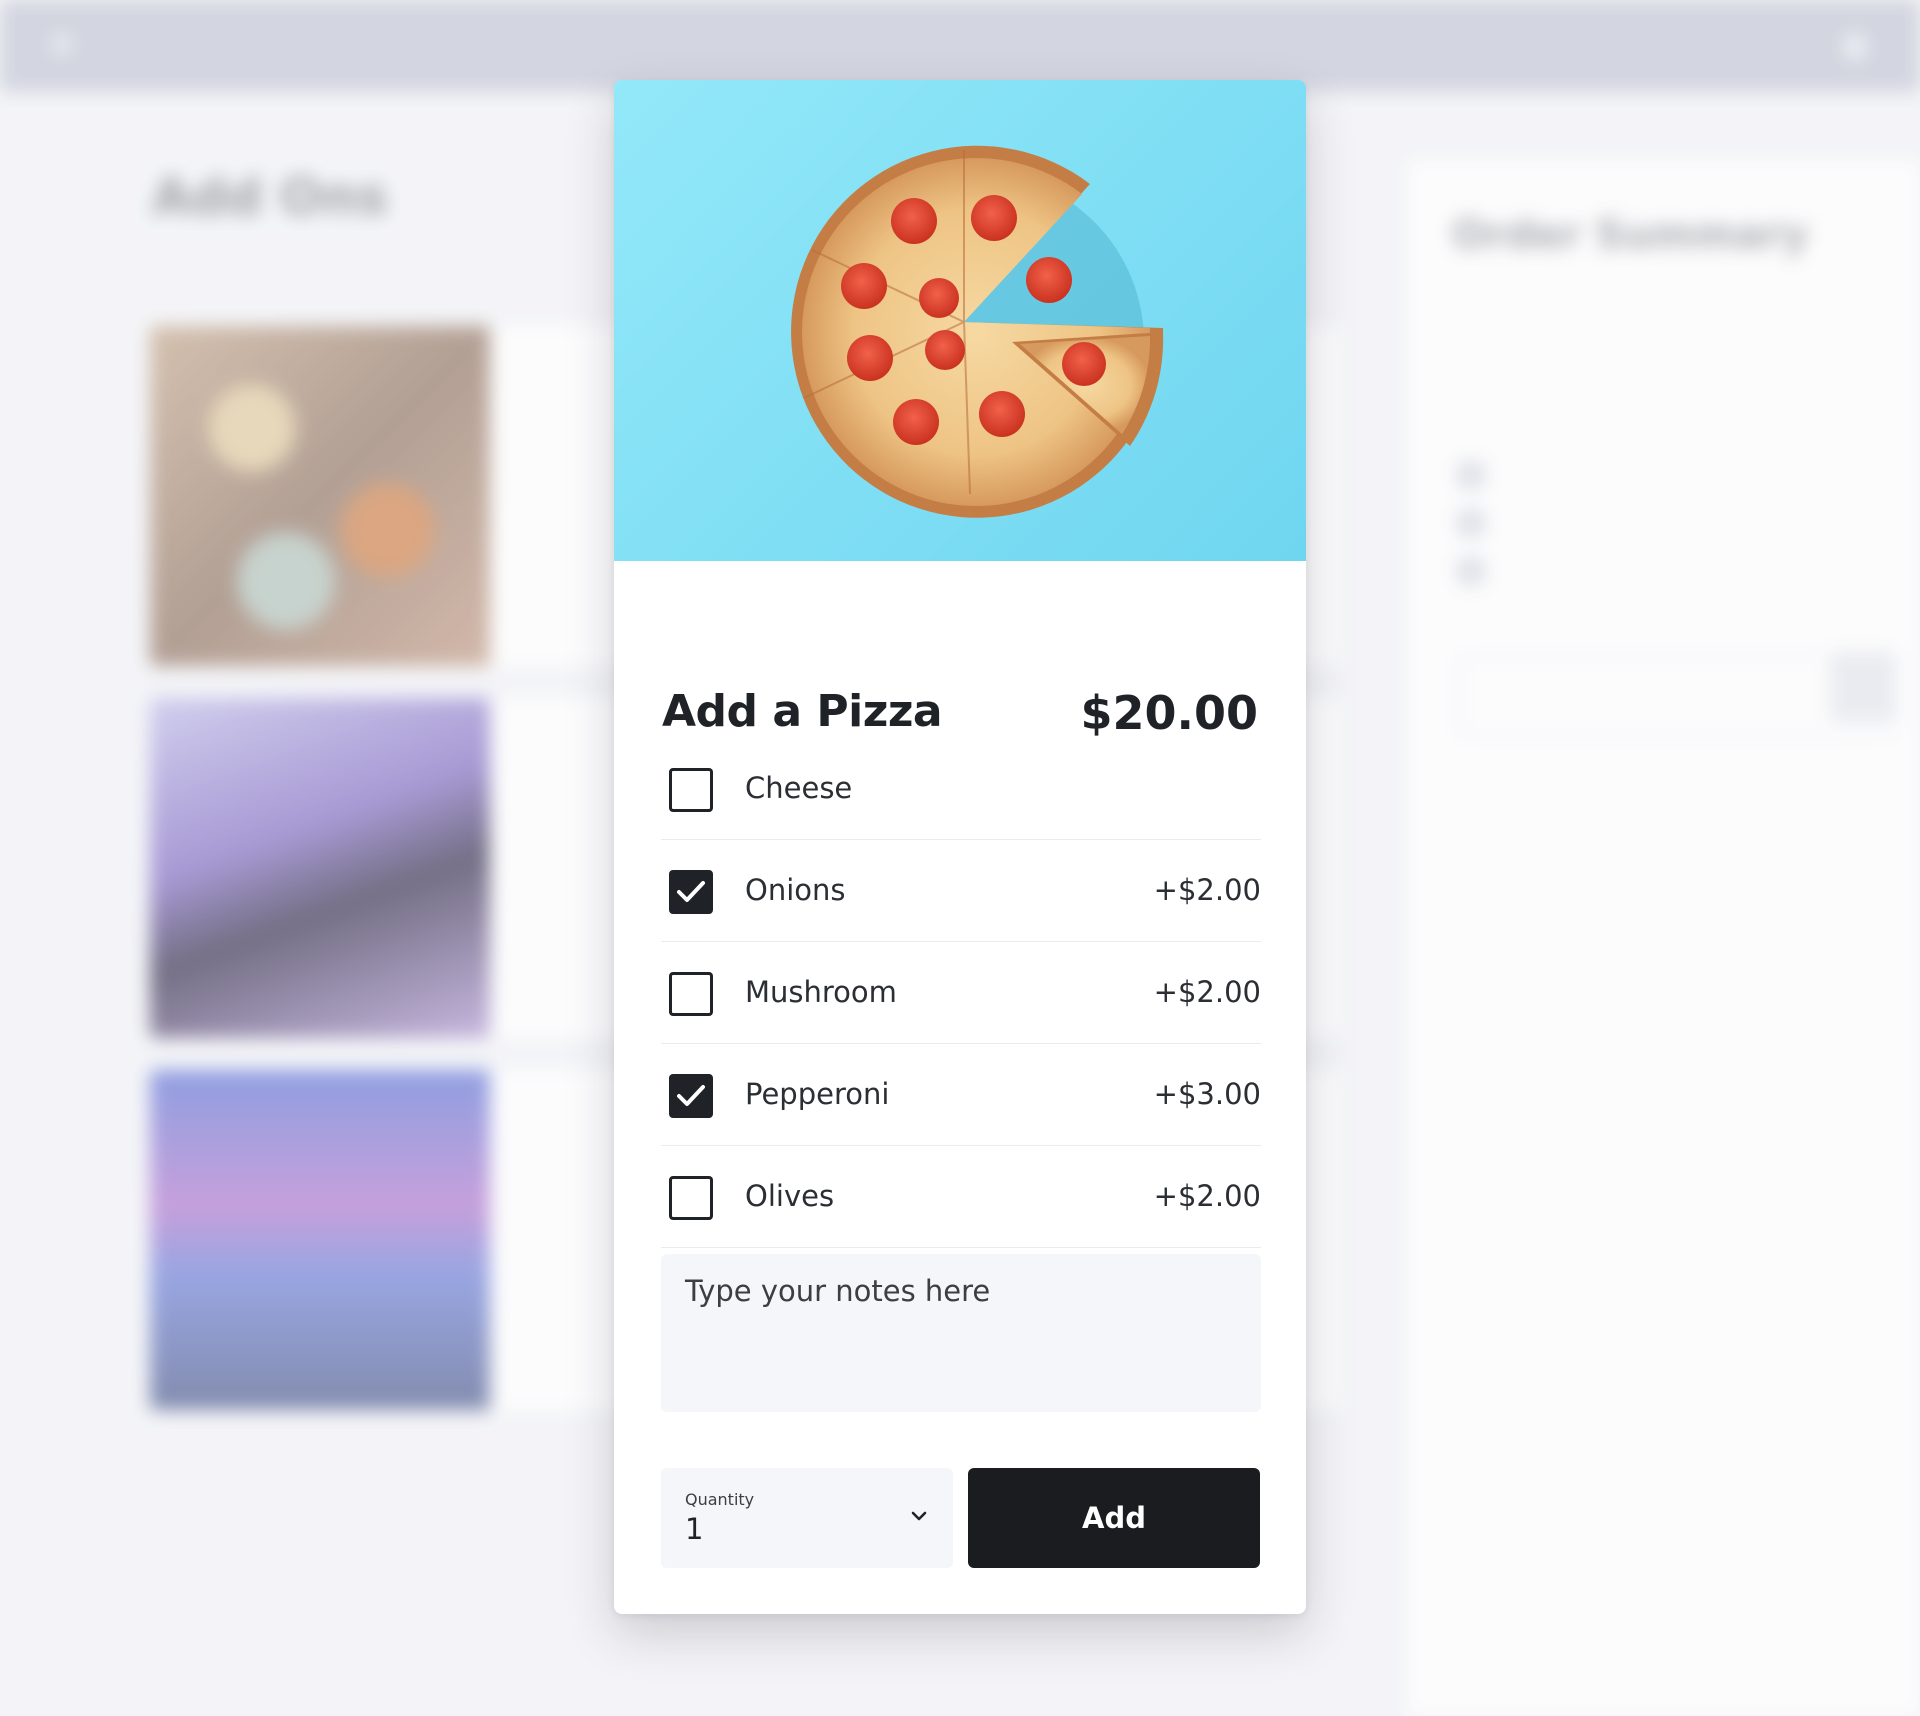 This screenshot has width=1920, height=1716. I want to click on olives-checkbox, so click(691, 1198).